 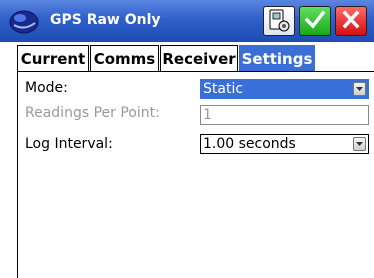 I want to click on checkmark-icon, so click(x=315, y=19).